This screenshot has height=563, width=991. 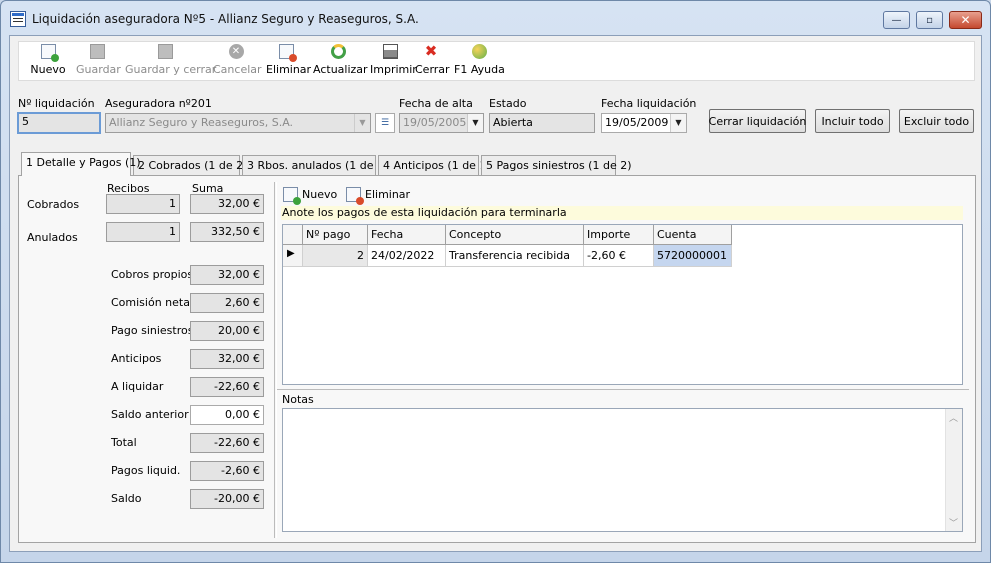 I want to click on tab-detalle-pagos: 1 Detalle y Pagos (1), so click(x=81, y=164).